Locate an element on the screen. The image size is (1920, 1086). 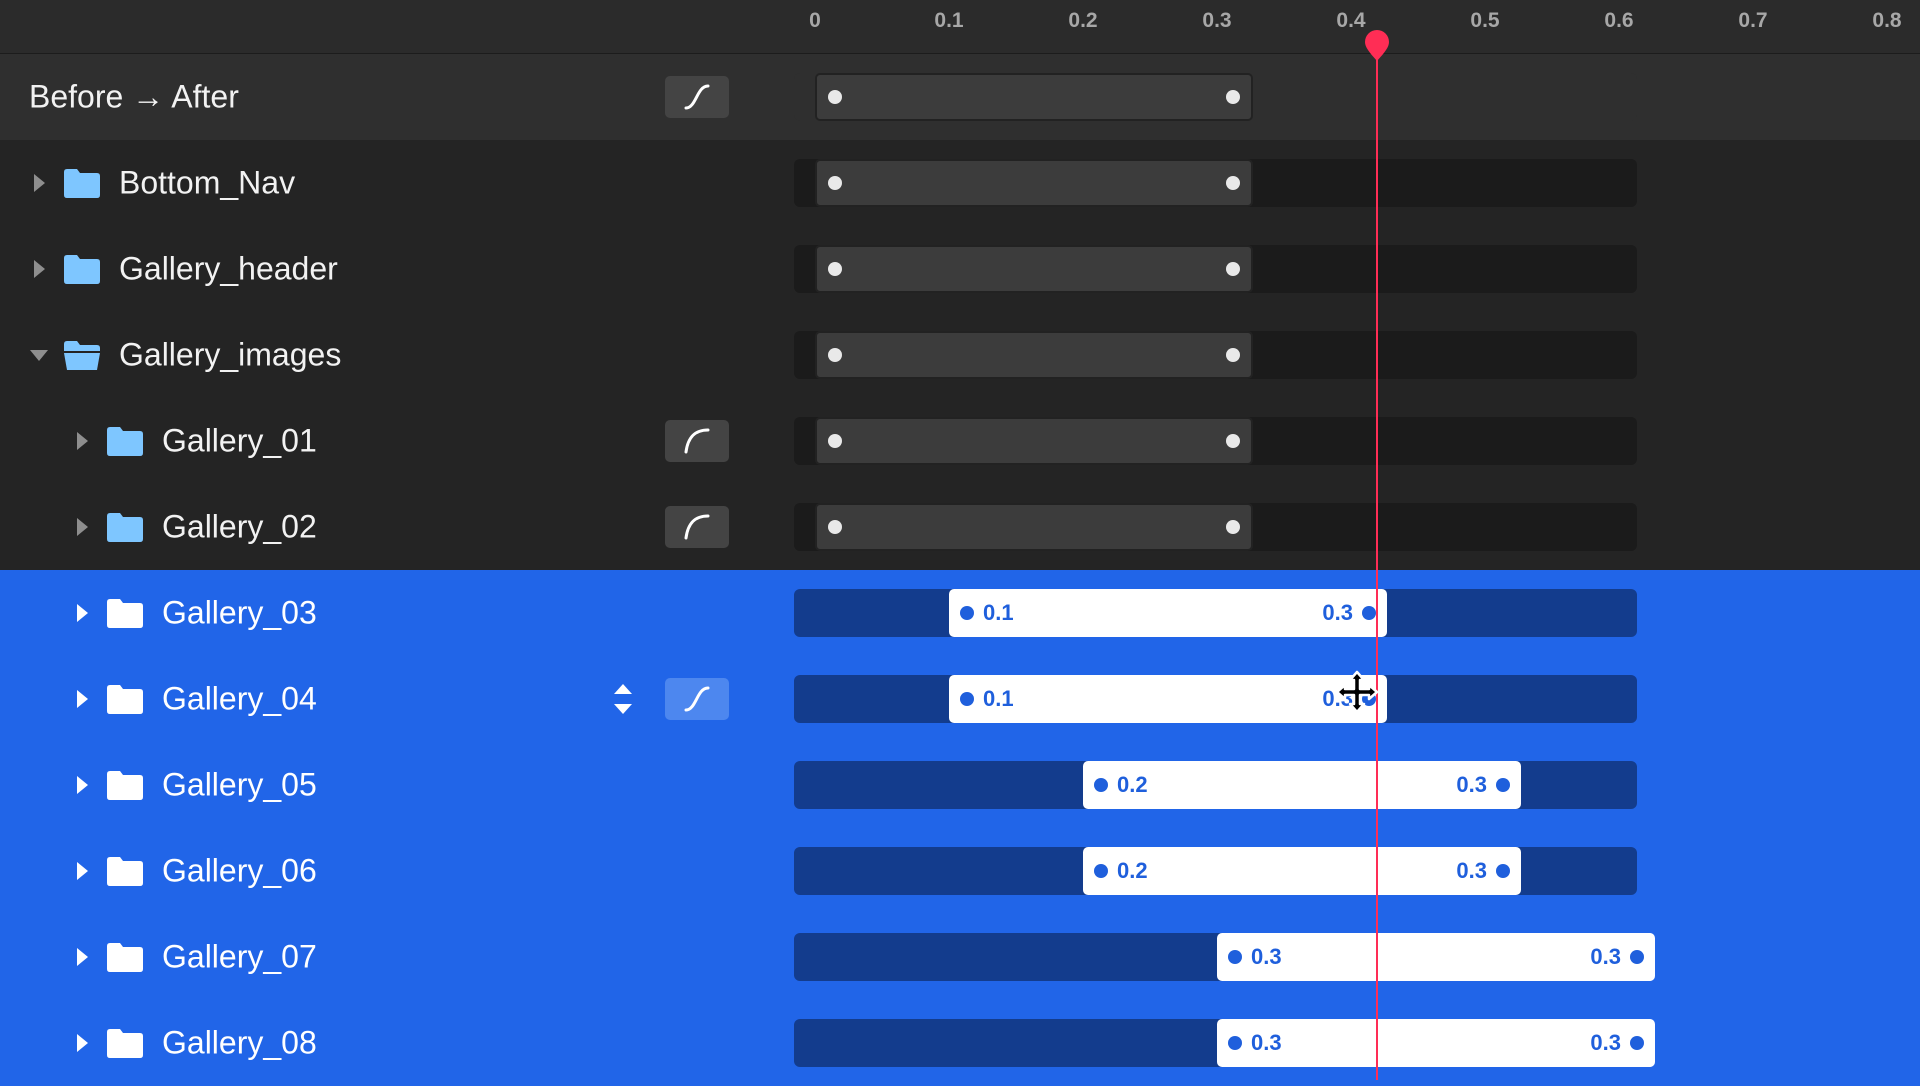
layer-row: Gallery_01 is located at coordinates (960, 441).